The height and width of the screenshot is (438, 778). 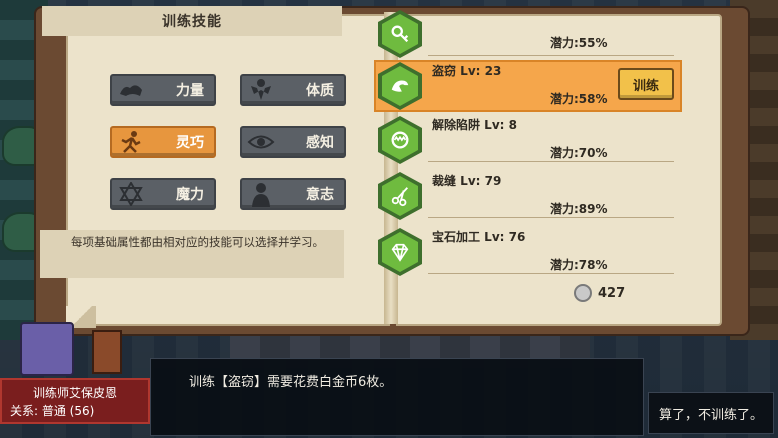 What do you see at coordinates (579, 209) in the screenshot?
I see `skill-potential: 潜力:89%` at bounding box center [579, 209].